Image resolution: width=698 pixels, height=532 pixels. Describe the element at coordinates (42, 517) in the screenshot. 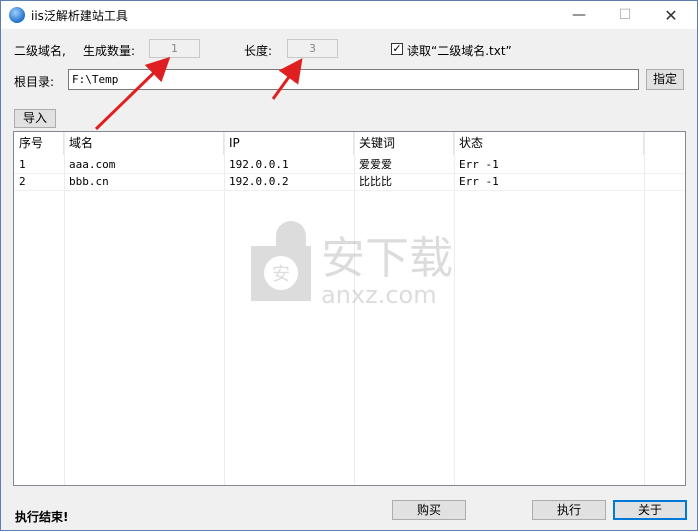

I see `status-text: 执行结束!` at that location.